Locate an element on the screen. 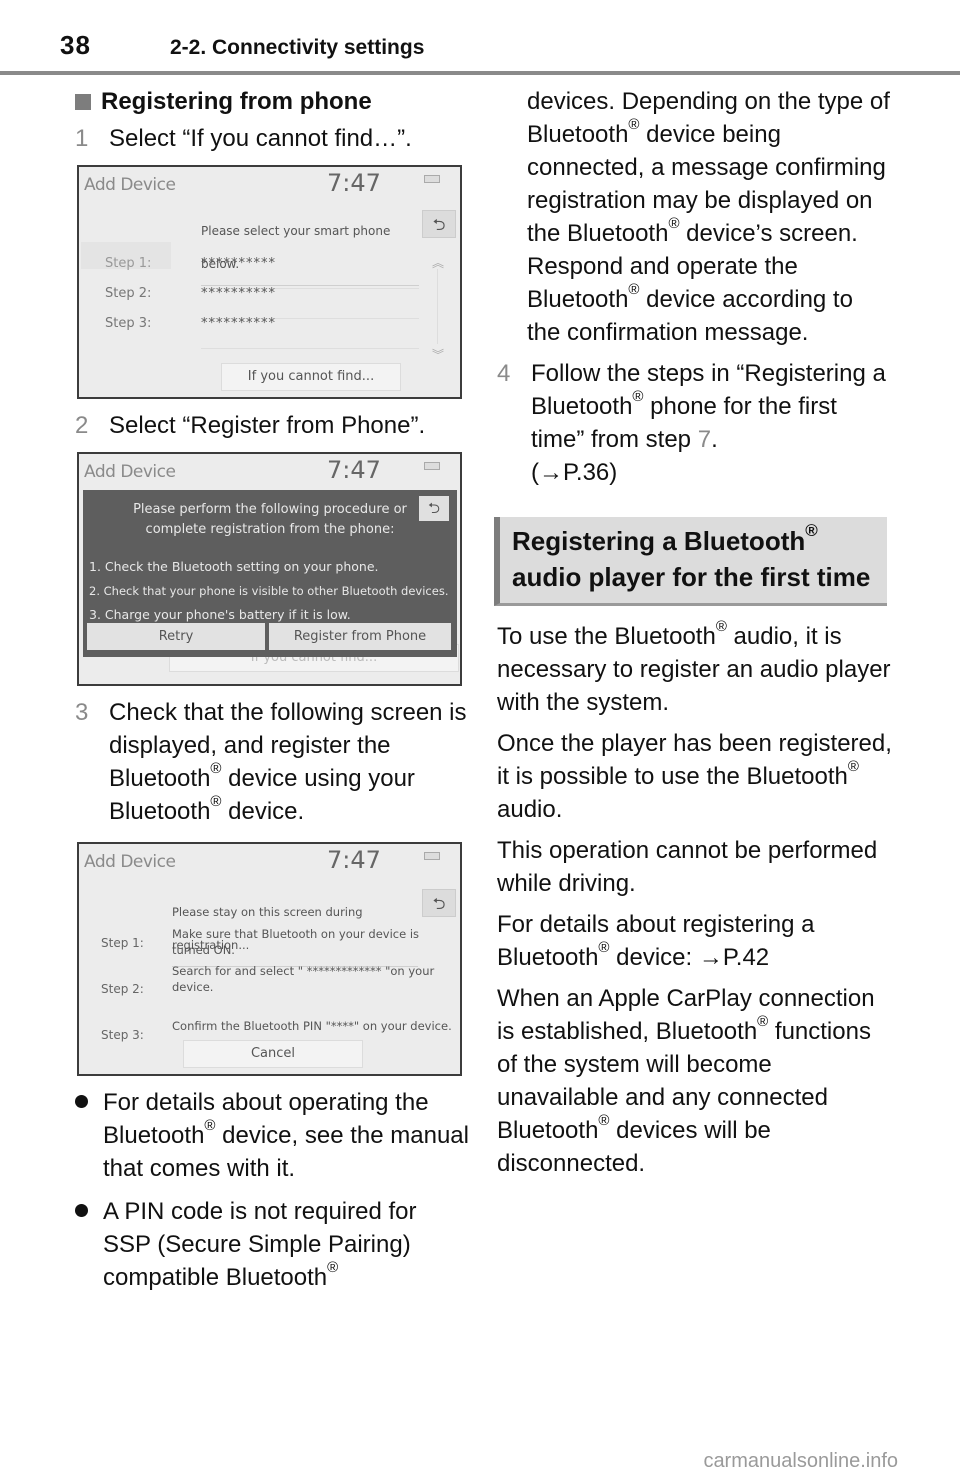  scroll-down-icon: ︾ is located at coordinates (438, 355).